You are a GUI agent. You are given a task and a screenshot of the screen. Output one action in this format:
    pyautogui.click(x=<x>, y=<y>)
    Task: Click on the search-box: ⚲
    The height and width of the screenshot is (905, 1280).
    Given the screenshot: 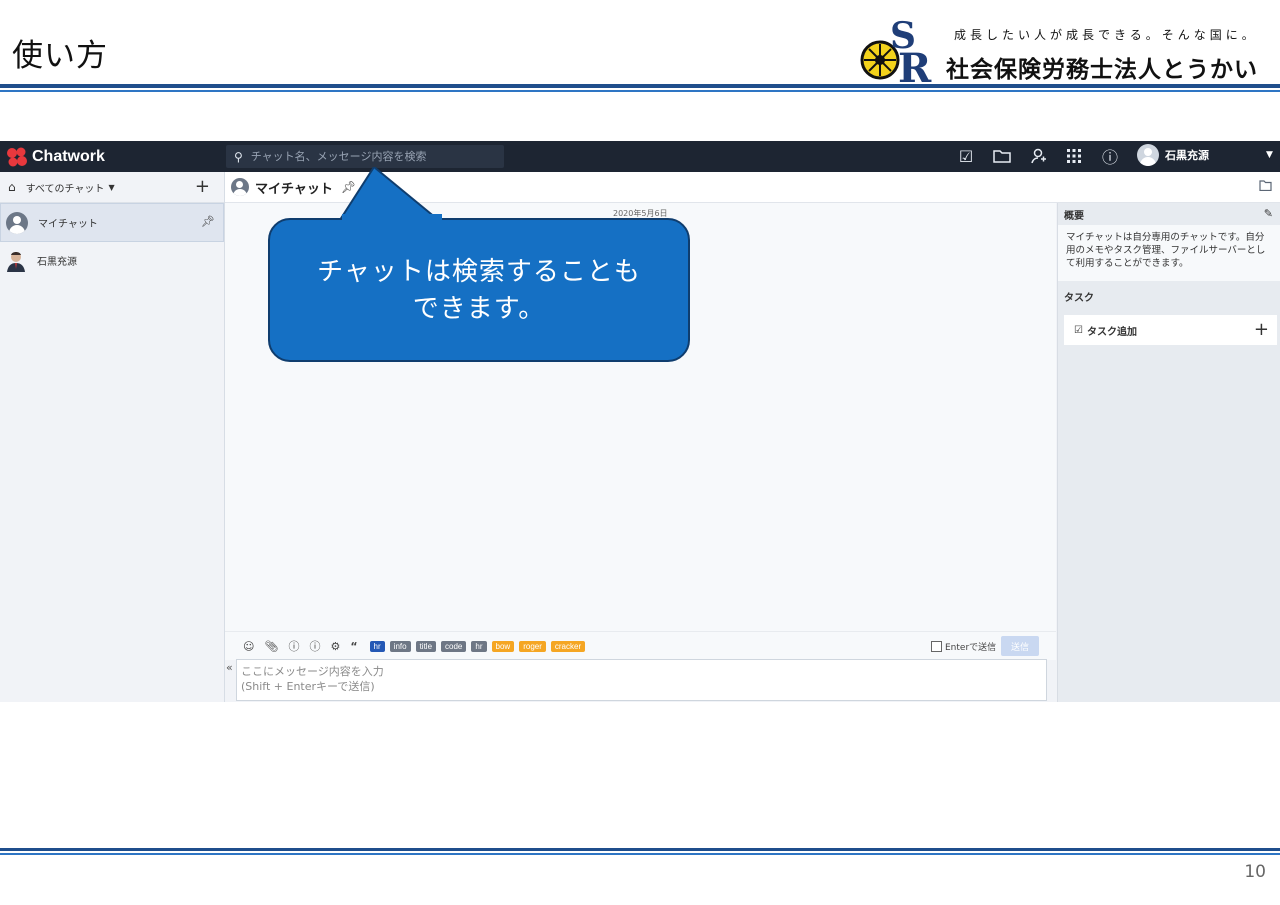 What is the action you would take?
    pyautogui.click(x=365, y=156)
    